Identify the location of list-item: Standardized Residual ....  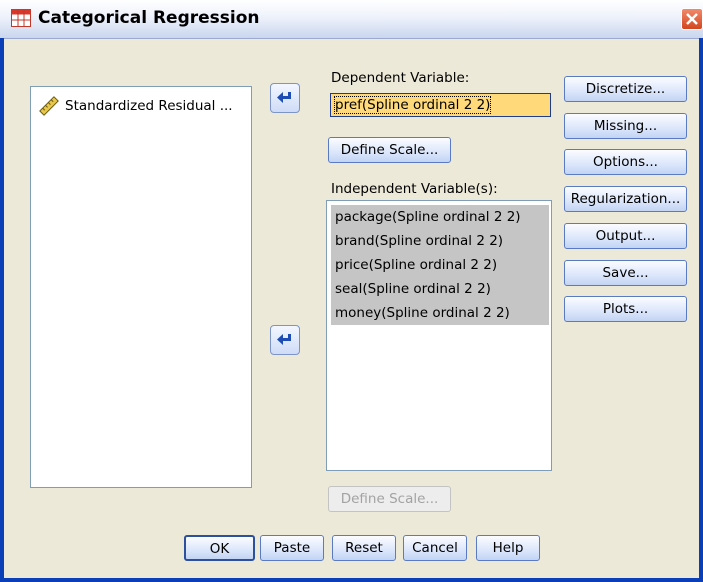
(136, 106).